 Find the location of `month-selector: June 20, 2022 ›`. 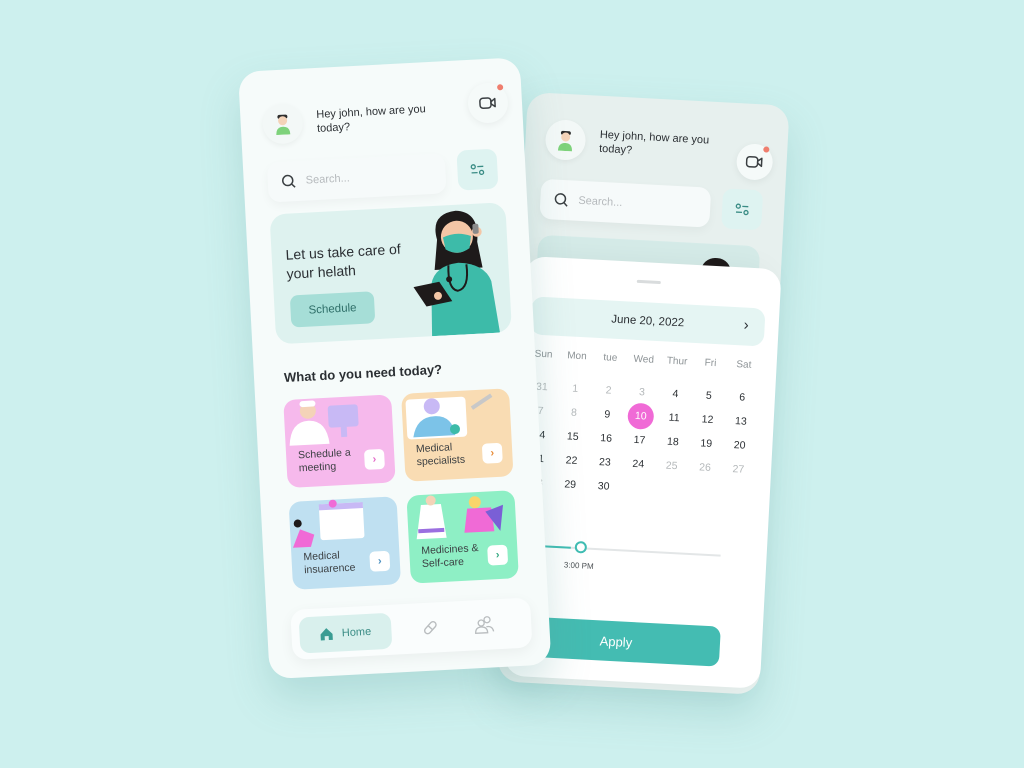

month-selector: June 20, 2022 › is located at coordinates (647, 321).